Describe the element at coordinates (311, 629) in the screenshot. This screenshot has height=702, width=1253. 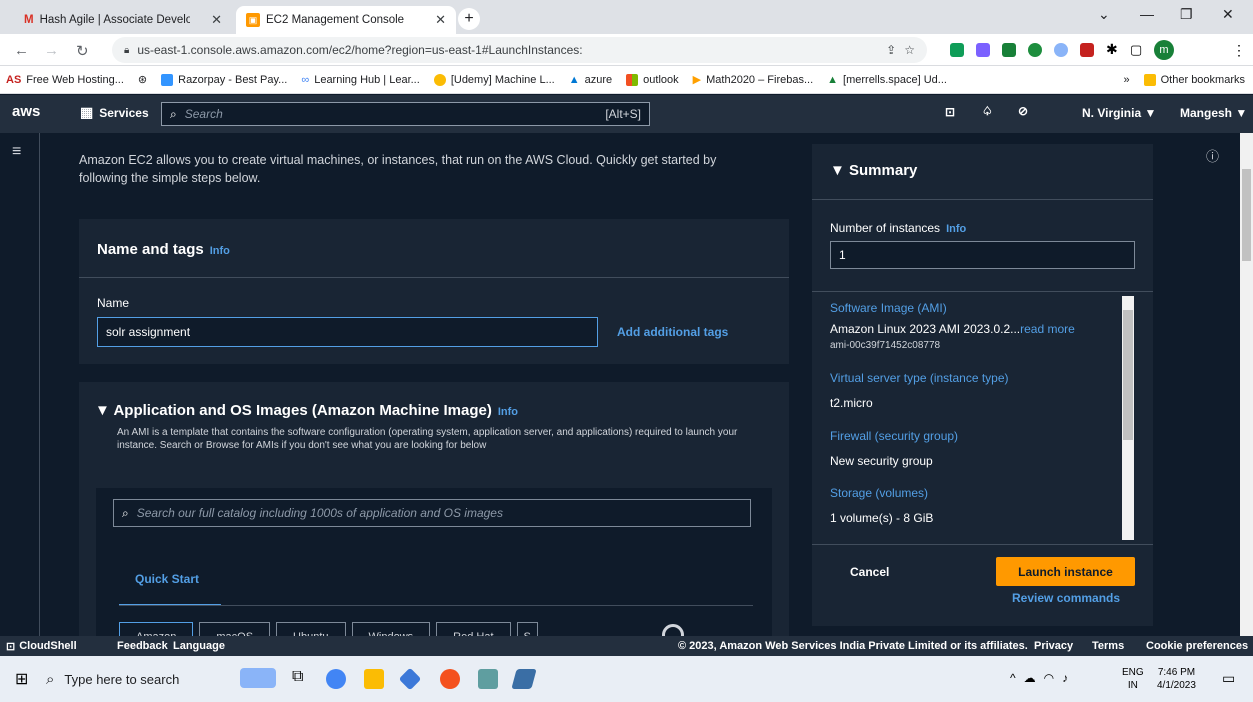
I see `os-tab-ubuntu: Ubuntu` at that location.